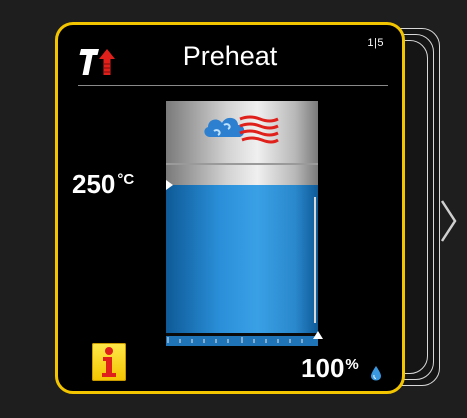  I want to click on humidity-readout: 100%, so click(341, 368).